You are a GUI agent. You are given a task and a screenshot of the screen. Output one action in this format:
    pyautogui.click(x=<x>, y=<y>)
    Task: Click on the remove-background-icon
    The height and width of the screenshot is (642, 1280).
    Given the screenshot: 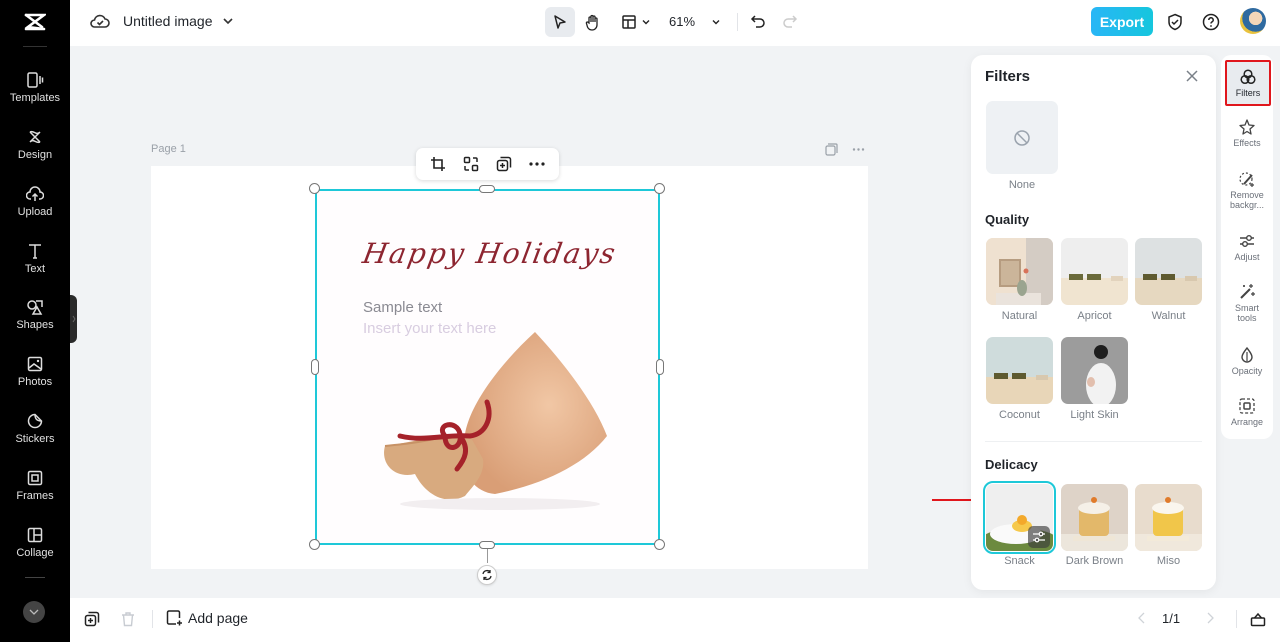 What is the action you would take?
    pyautogui.click(x=1246, y=179)
    